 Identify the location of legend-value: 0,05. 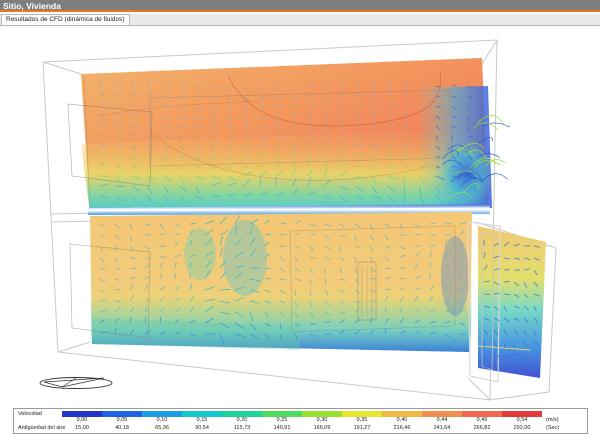
(122, 420).